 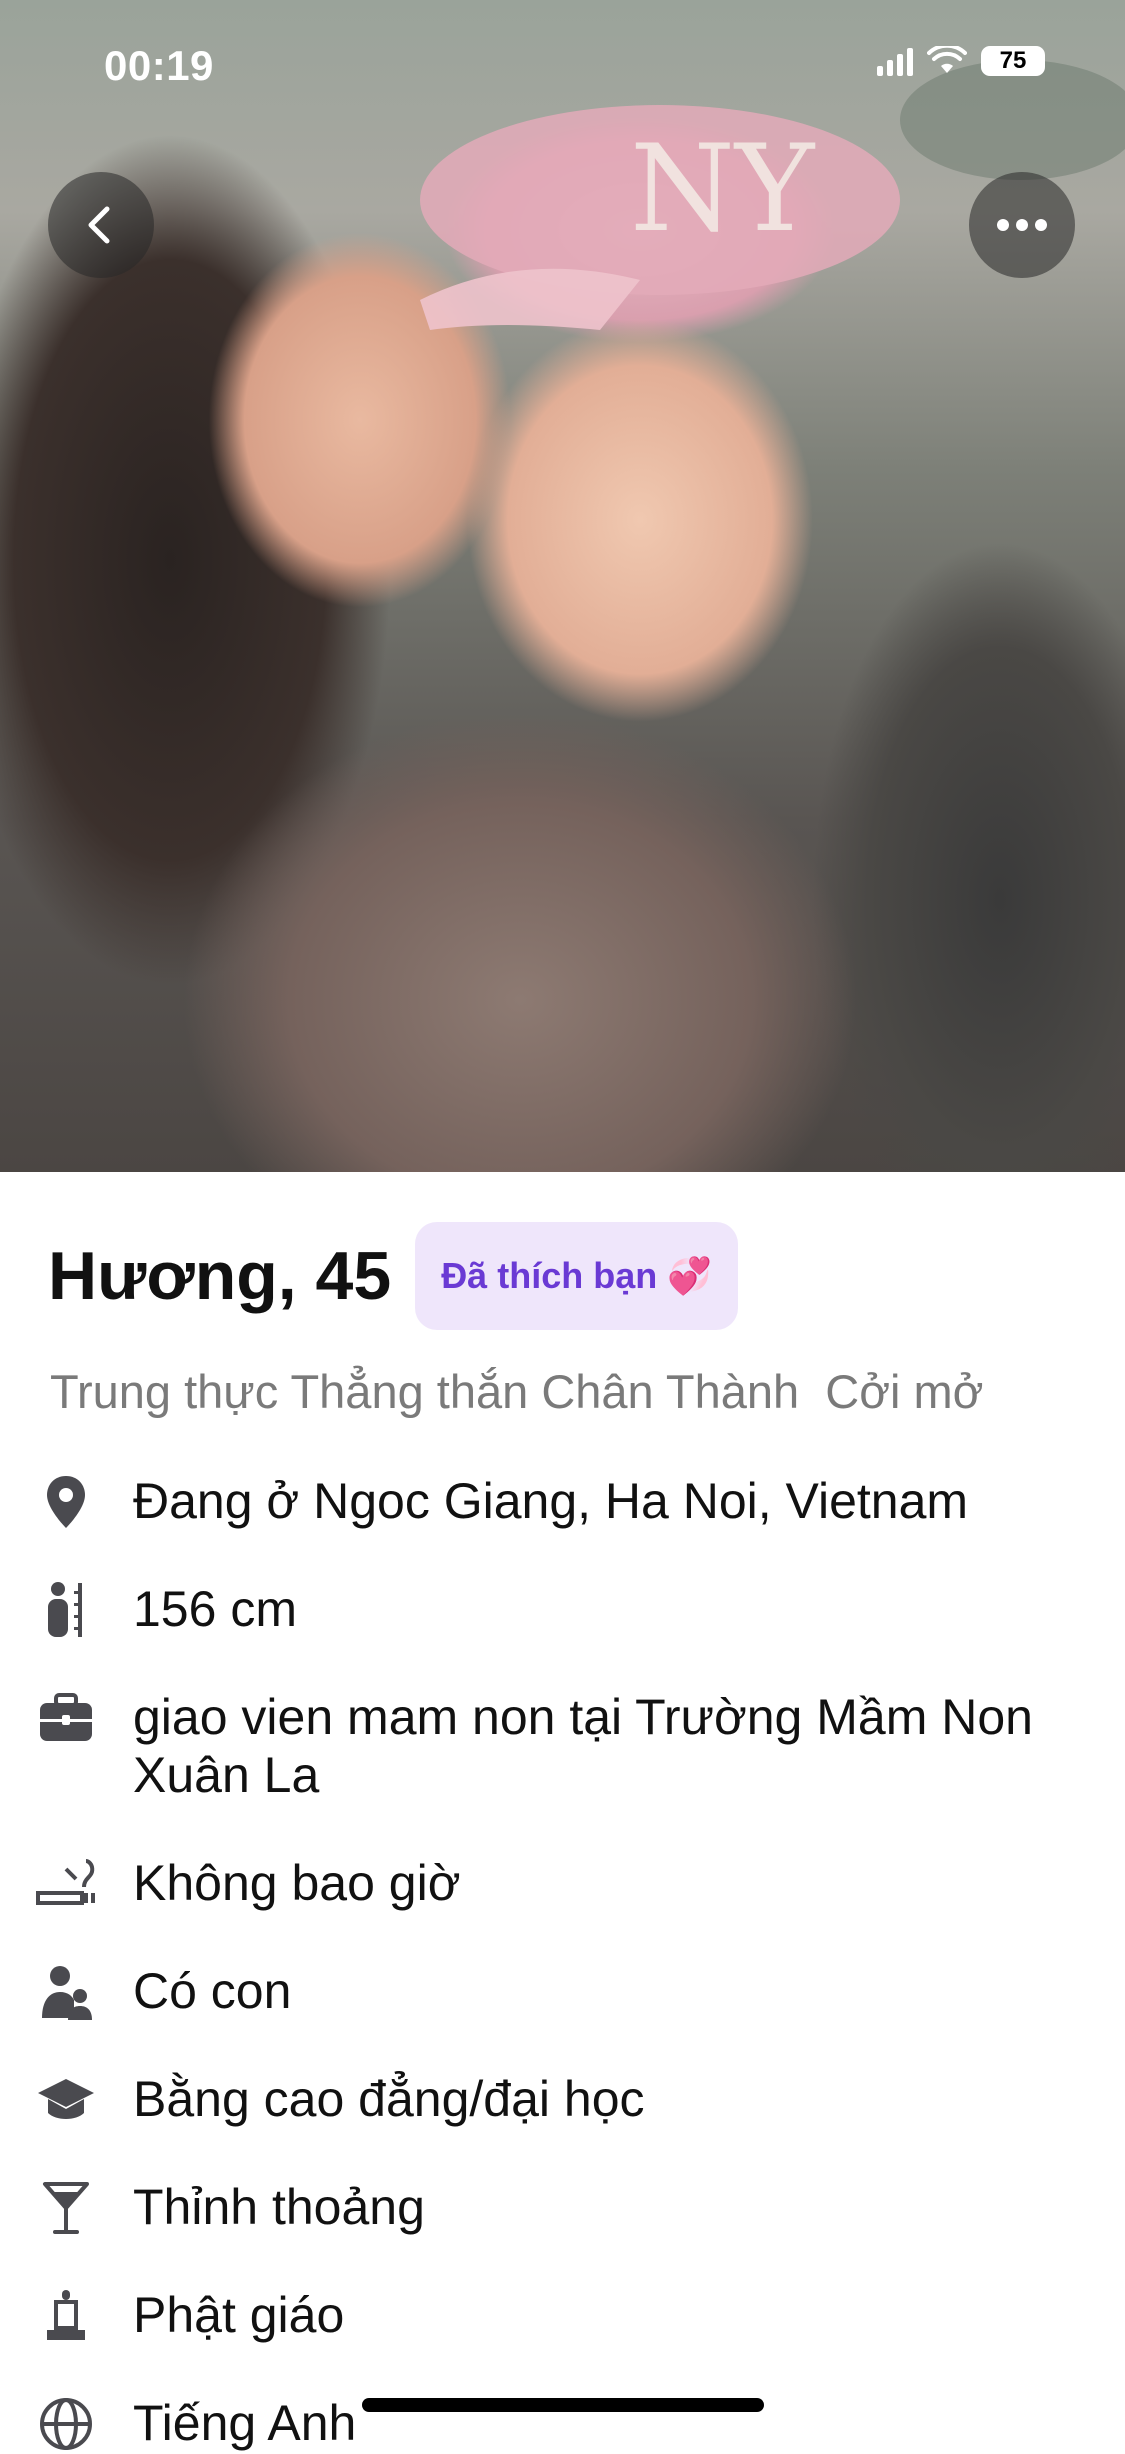 What do you see at coordinates (239, 2315) in the screenshot?
I see `detail-religion-text: Phật giáo` at bounding box center [239, 2315].